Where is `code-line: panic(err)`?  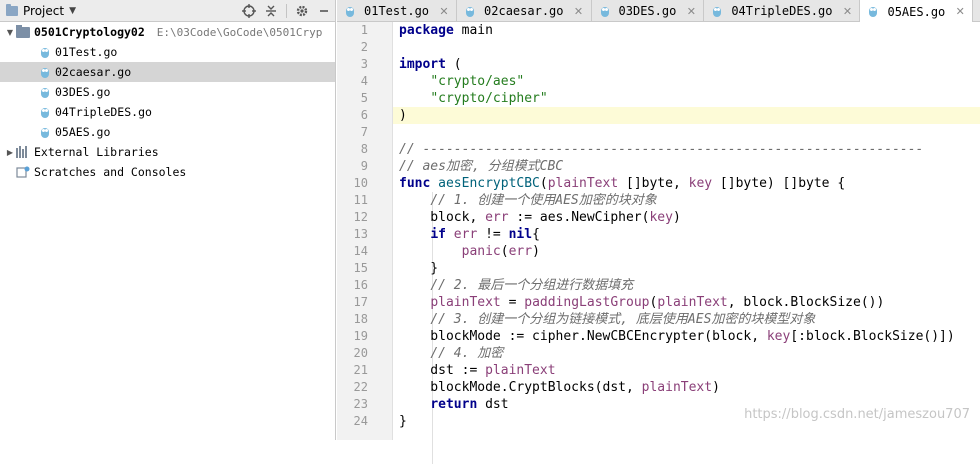
code-line: panic(err) is located at coordinates (689, 251).